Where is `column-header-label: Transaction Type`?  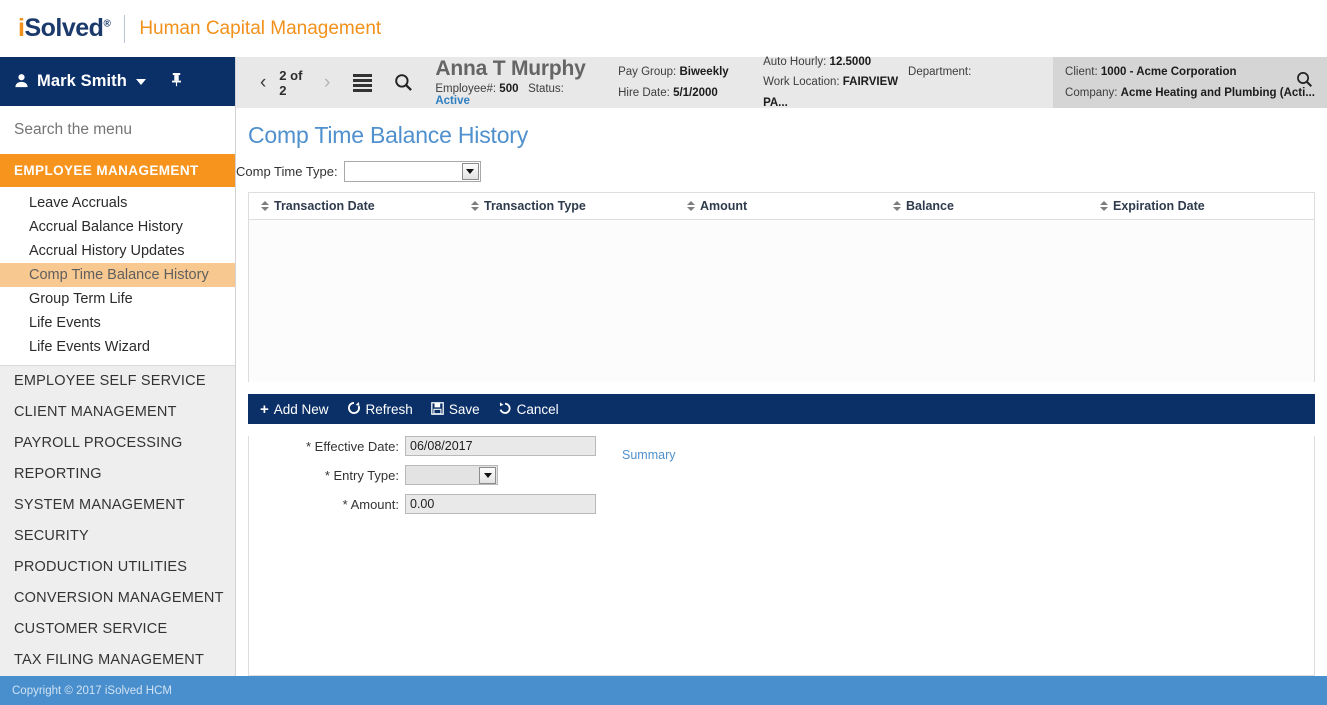 column-header-label: Transaction Type is located at coordinates (535, 206).